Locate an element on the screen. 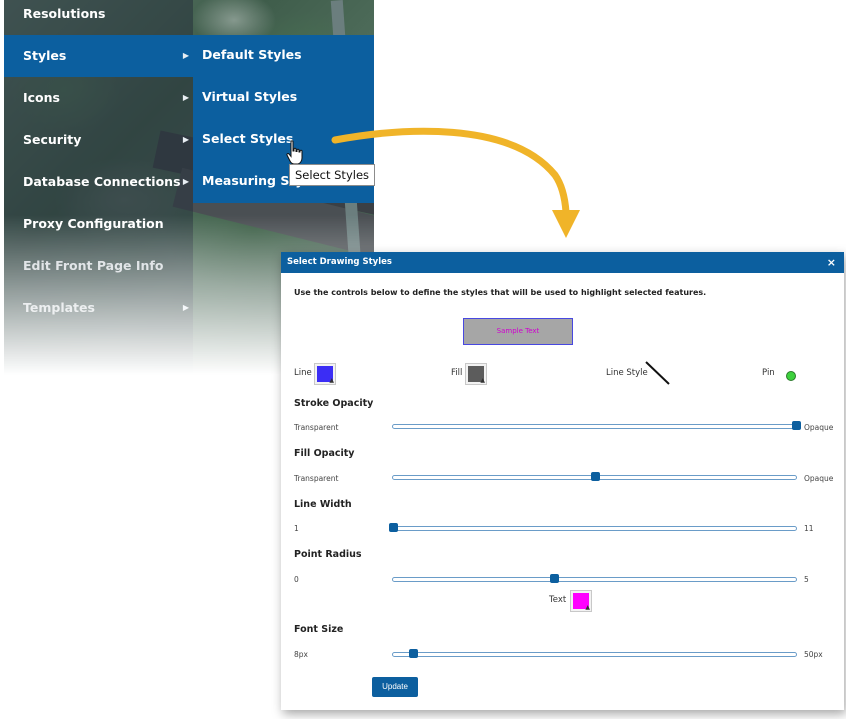 This screenshot has height=719, width=846. callout-arrow-icon is located at coordinates (455, 182).